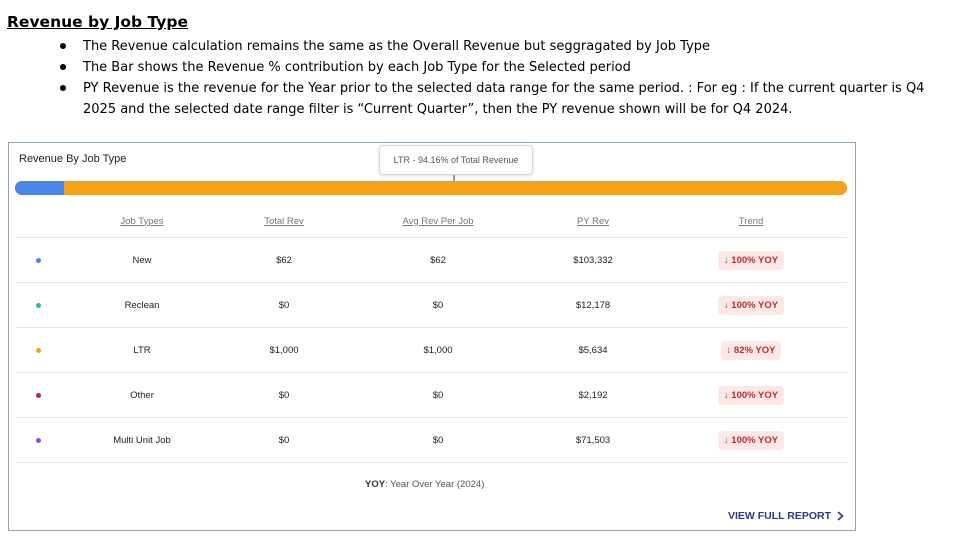 The width and height of the screenshot is (962, 556). Describe the element at coordinates (142, 221) in the screenshot. I see `column-header-job-types: Job Types` at that location.